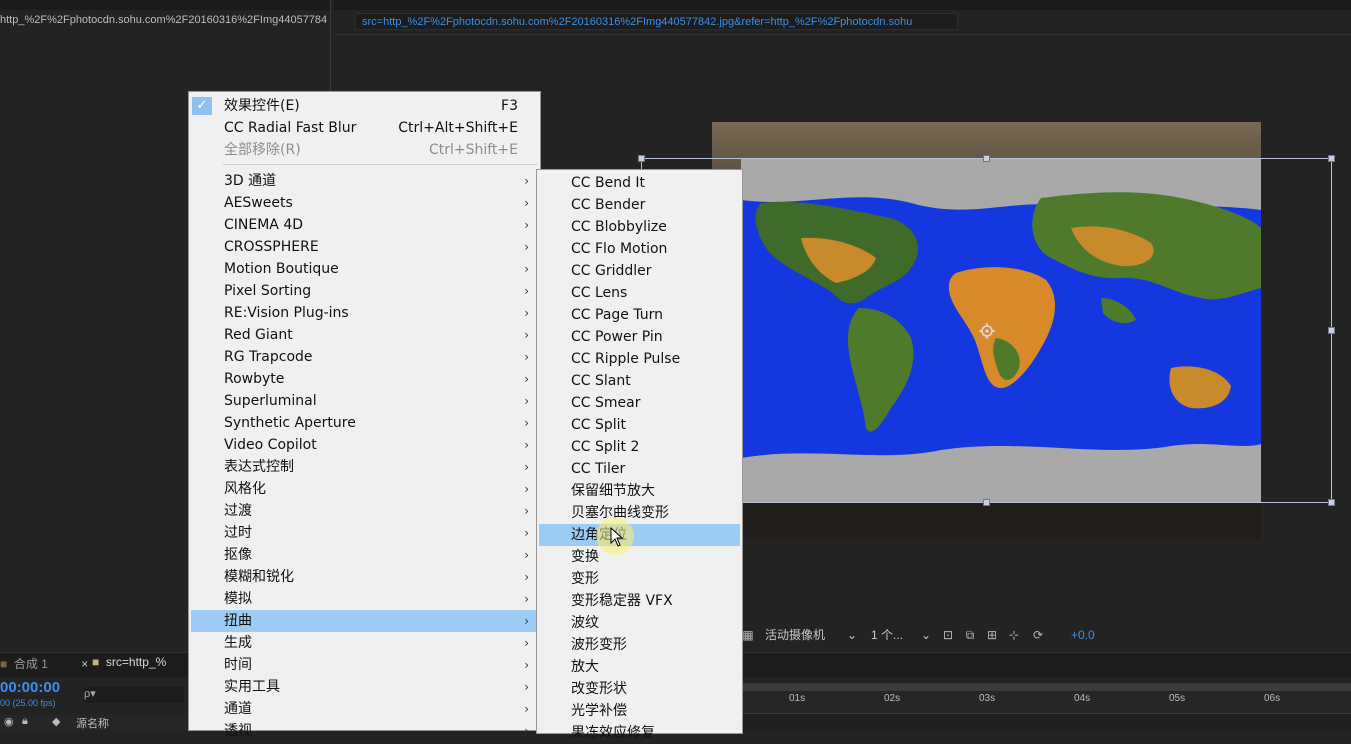 Image resolution: width=1351 pixels, height=744 pixels. What do you see at coordinates (639, 733) in the screenshot?
I see `submenu-item: 果冻效应修复` at bounding box center [639, 733].